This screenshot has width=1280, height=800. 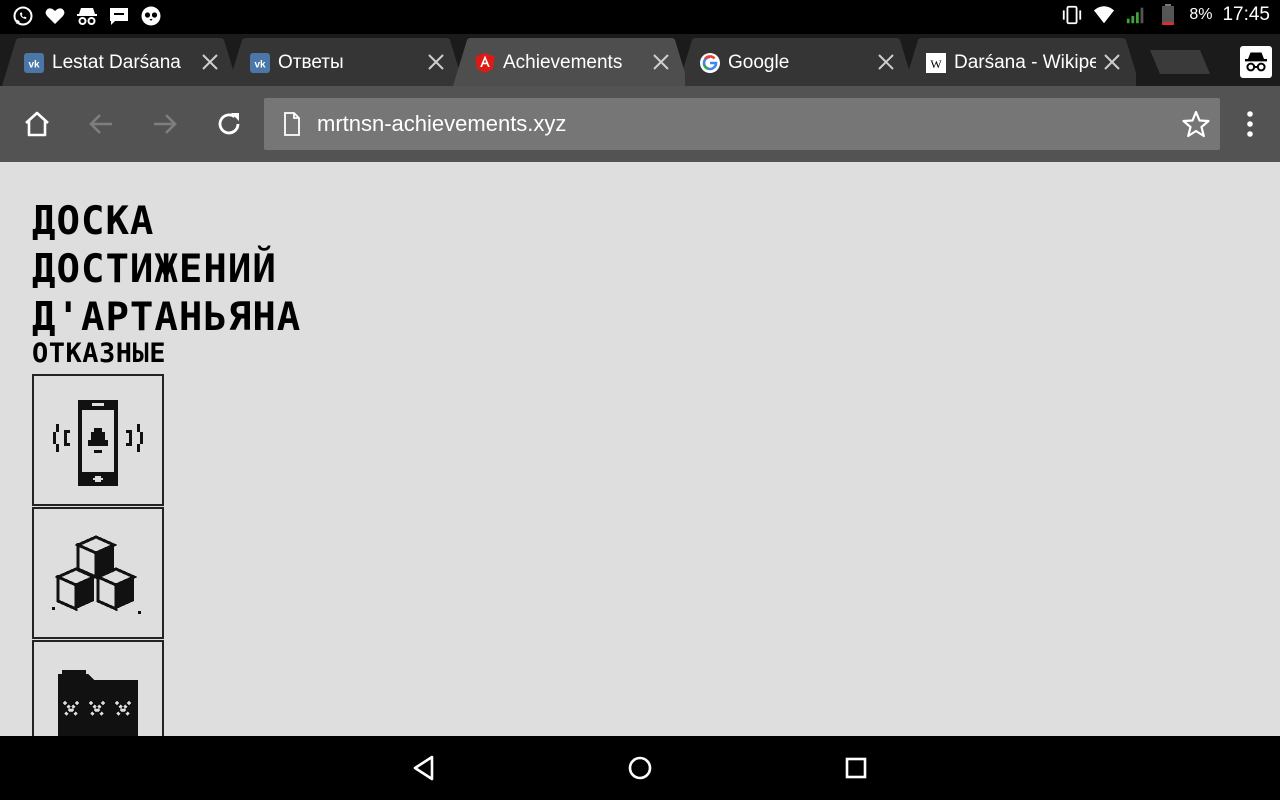 I want to click on battery-icon, so click(x=1168, y=15).